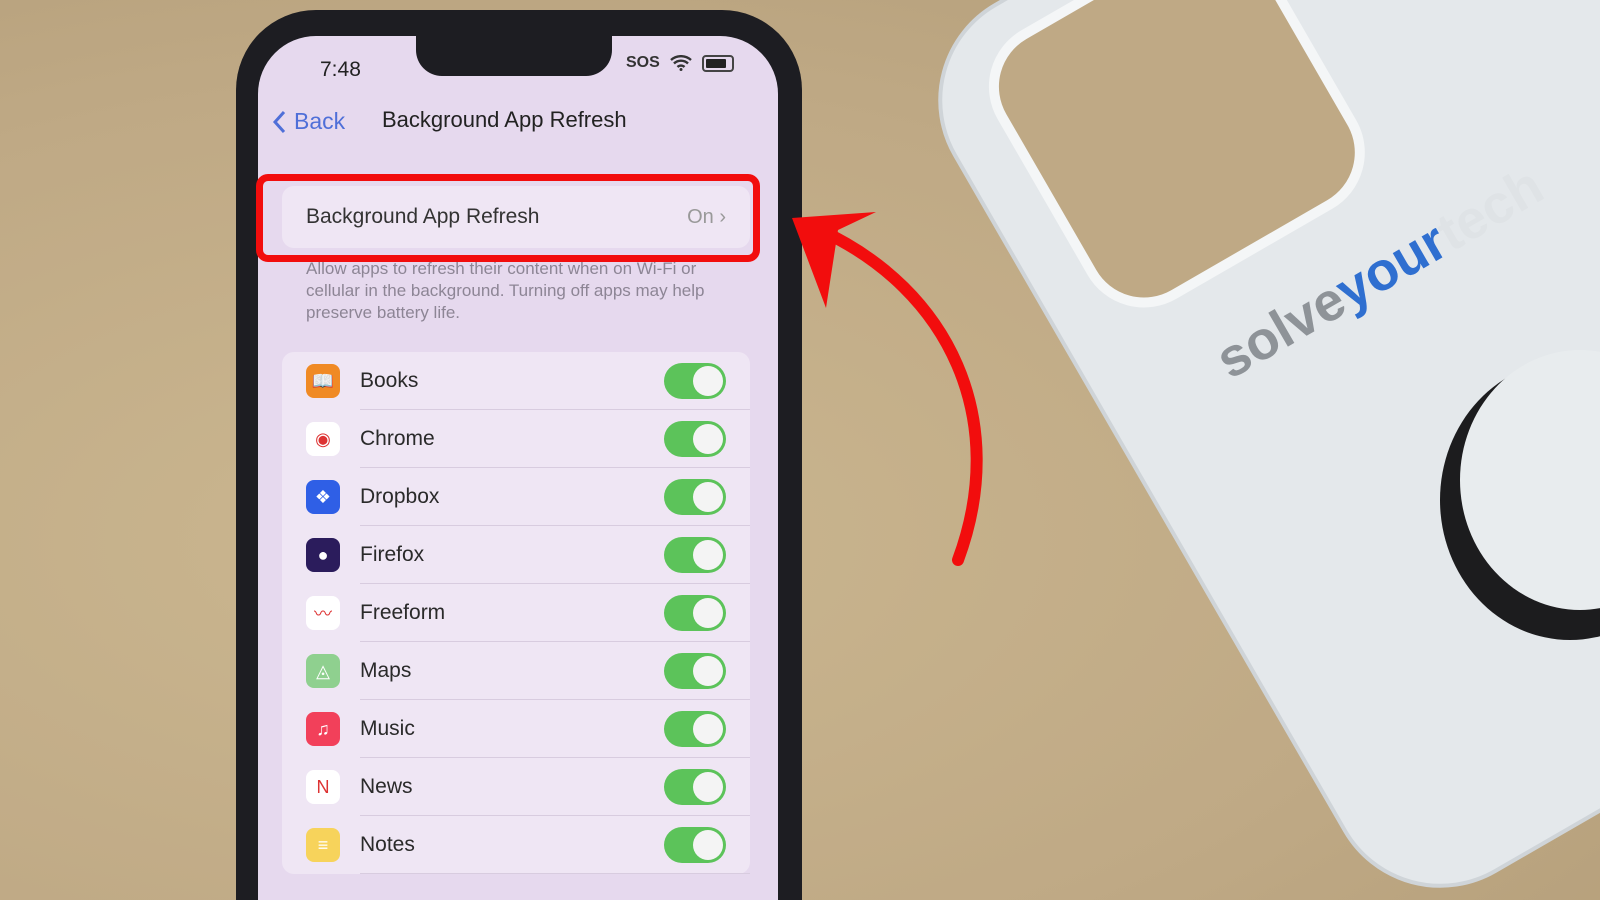  I want to click on maps-icon: ◬, so click(323, 671).